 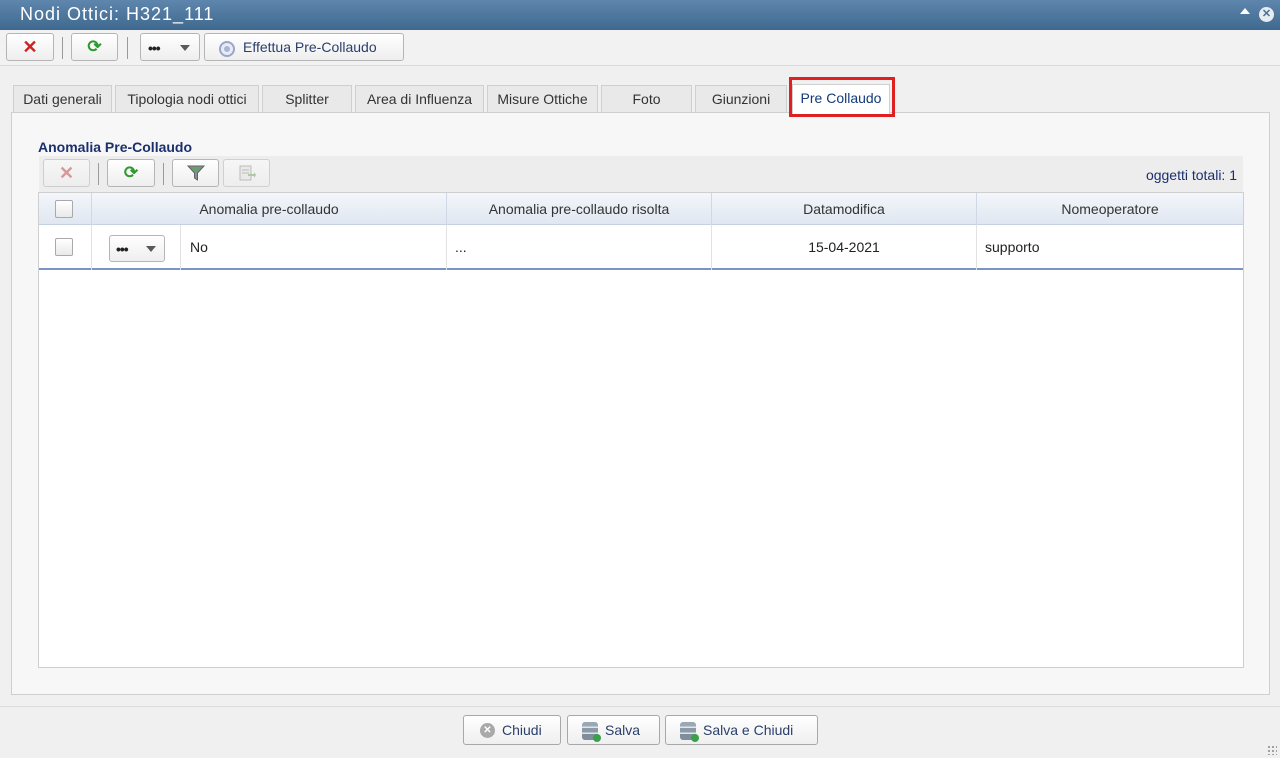 I want to click on tab-misure-ottiche: Misure Ottiche, so click(x=542, y=99).